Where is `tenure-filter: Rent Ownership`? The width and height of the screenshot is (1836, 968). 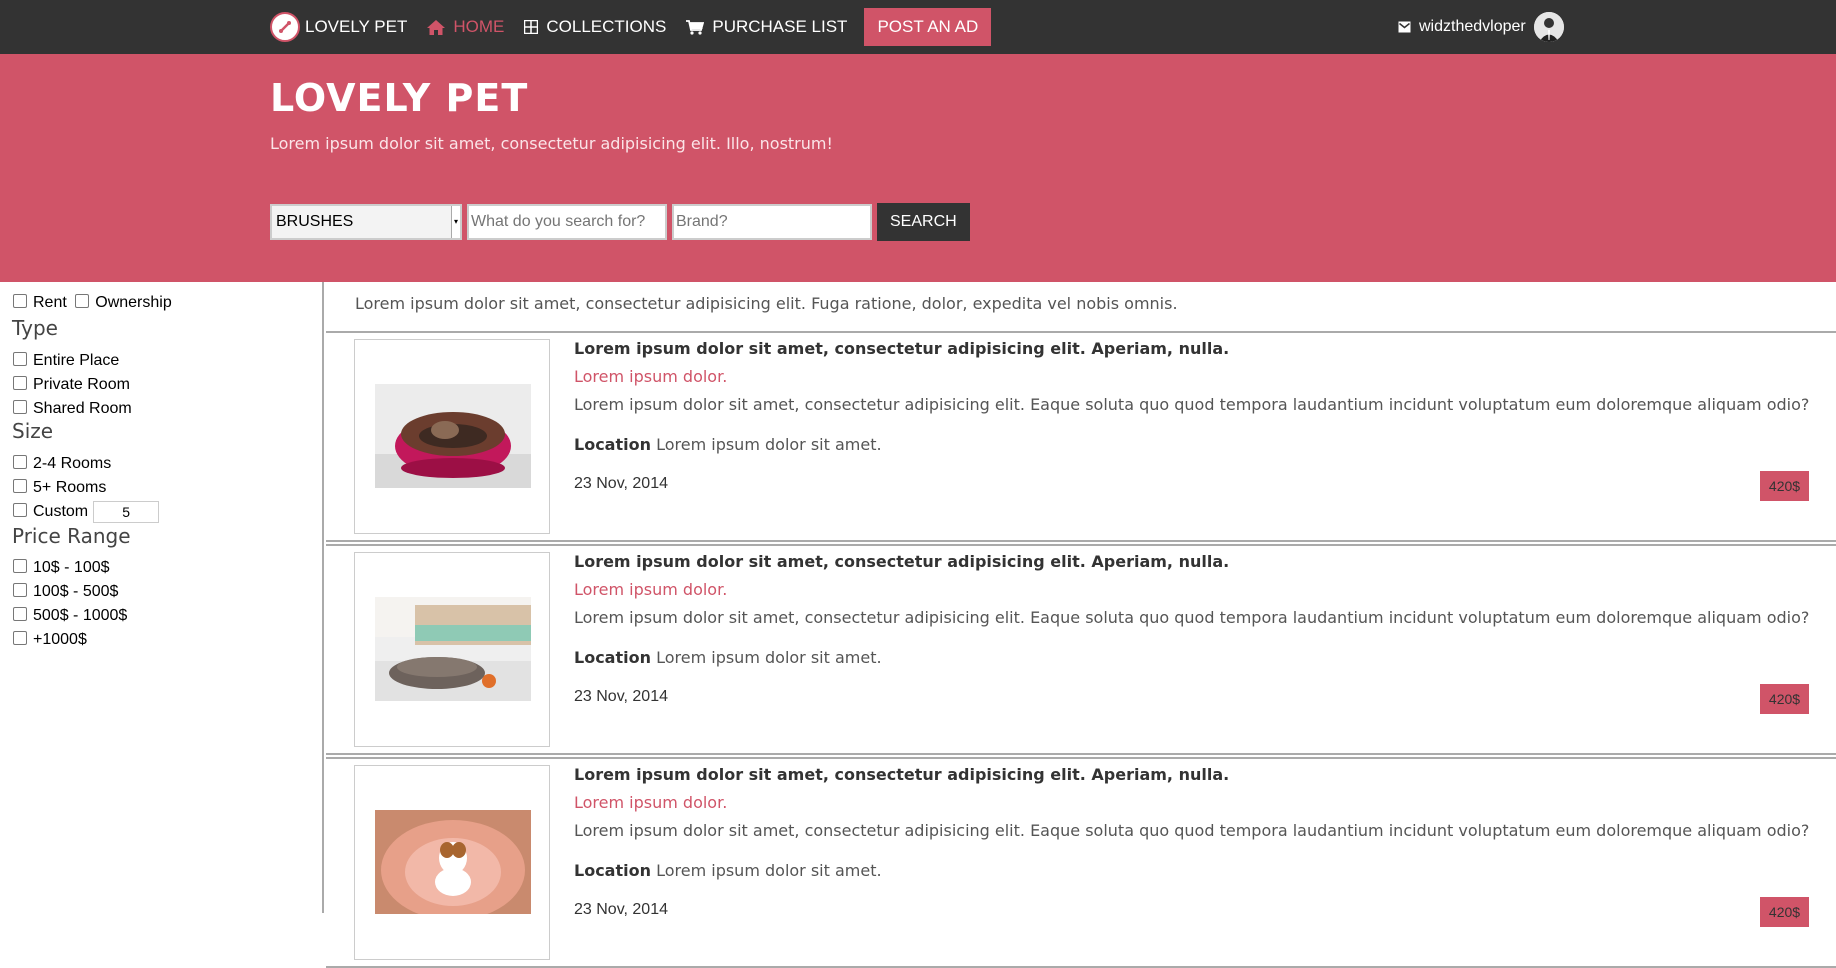 tenure-filter: Rent Ownership is located at coordinates (92, 303).